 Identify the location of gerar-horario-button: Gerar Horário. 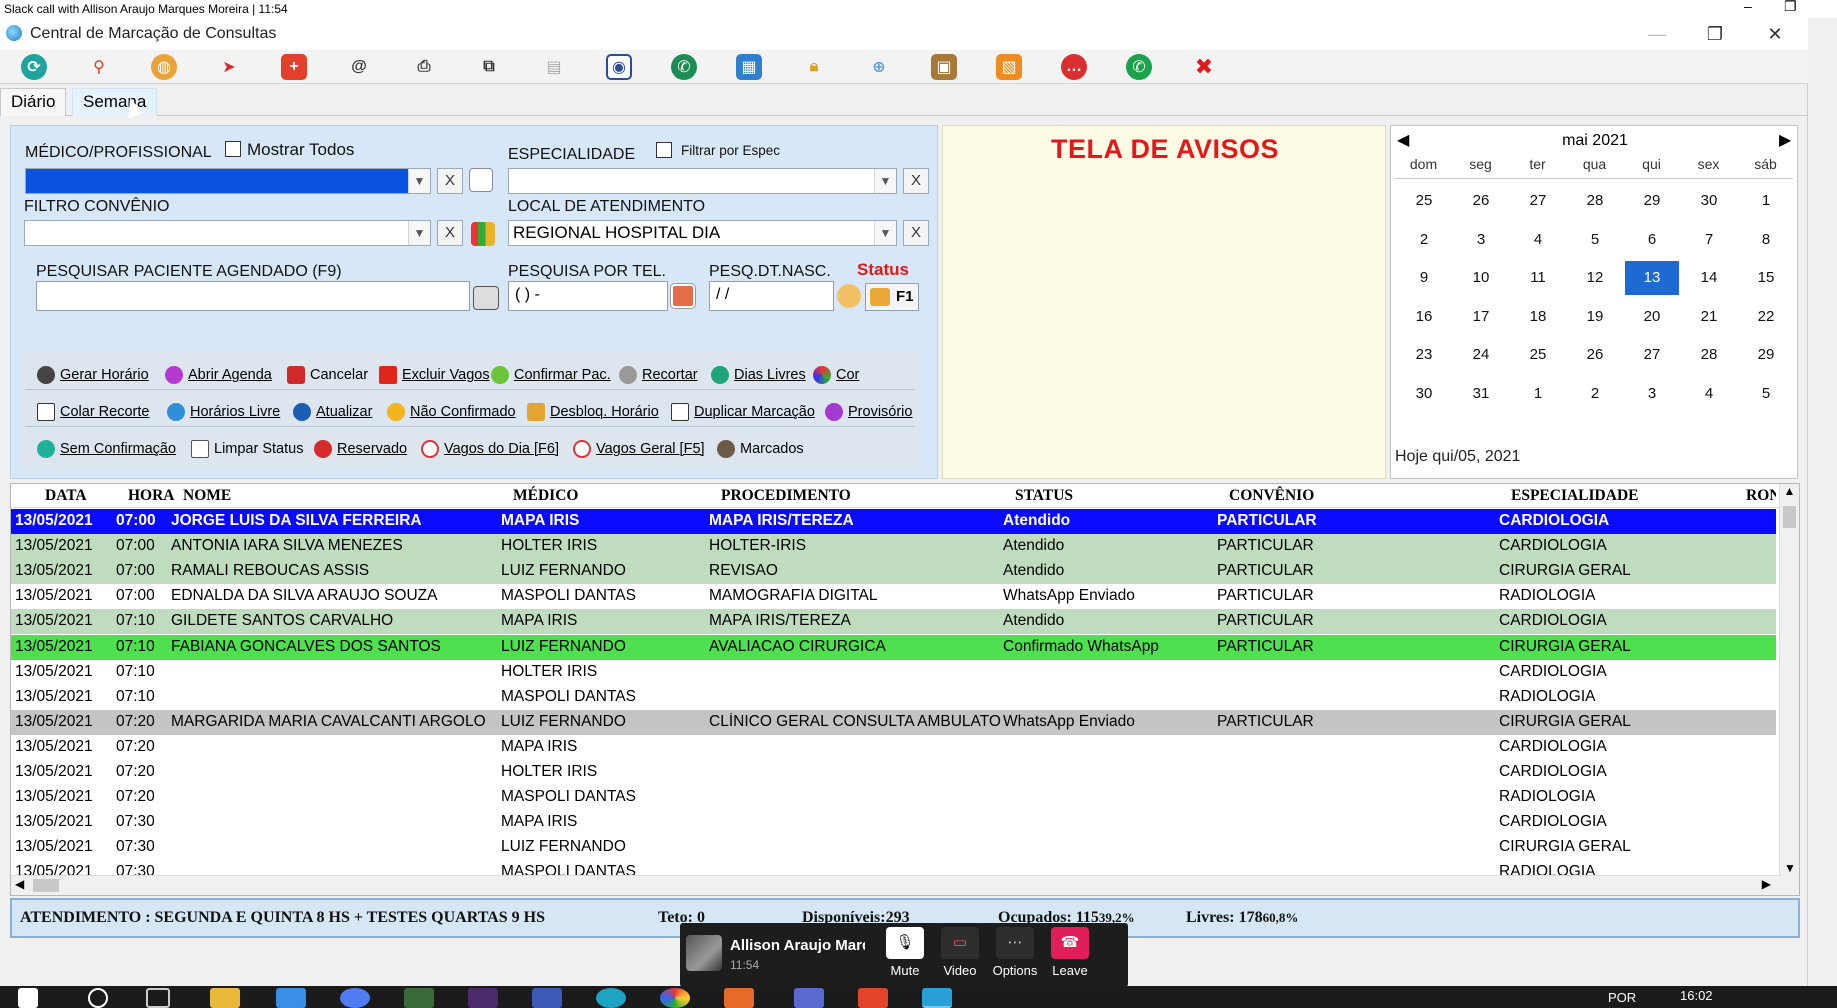
(93, 375).